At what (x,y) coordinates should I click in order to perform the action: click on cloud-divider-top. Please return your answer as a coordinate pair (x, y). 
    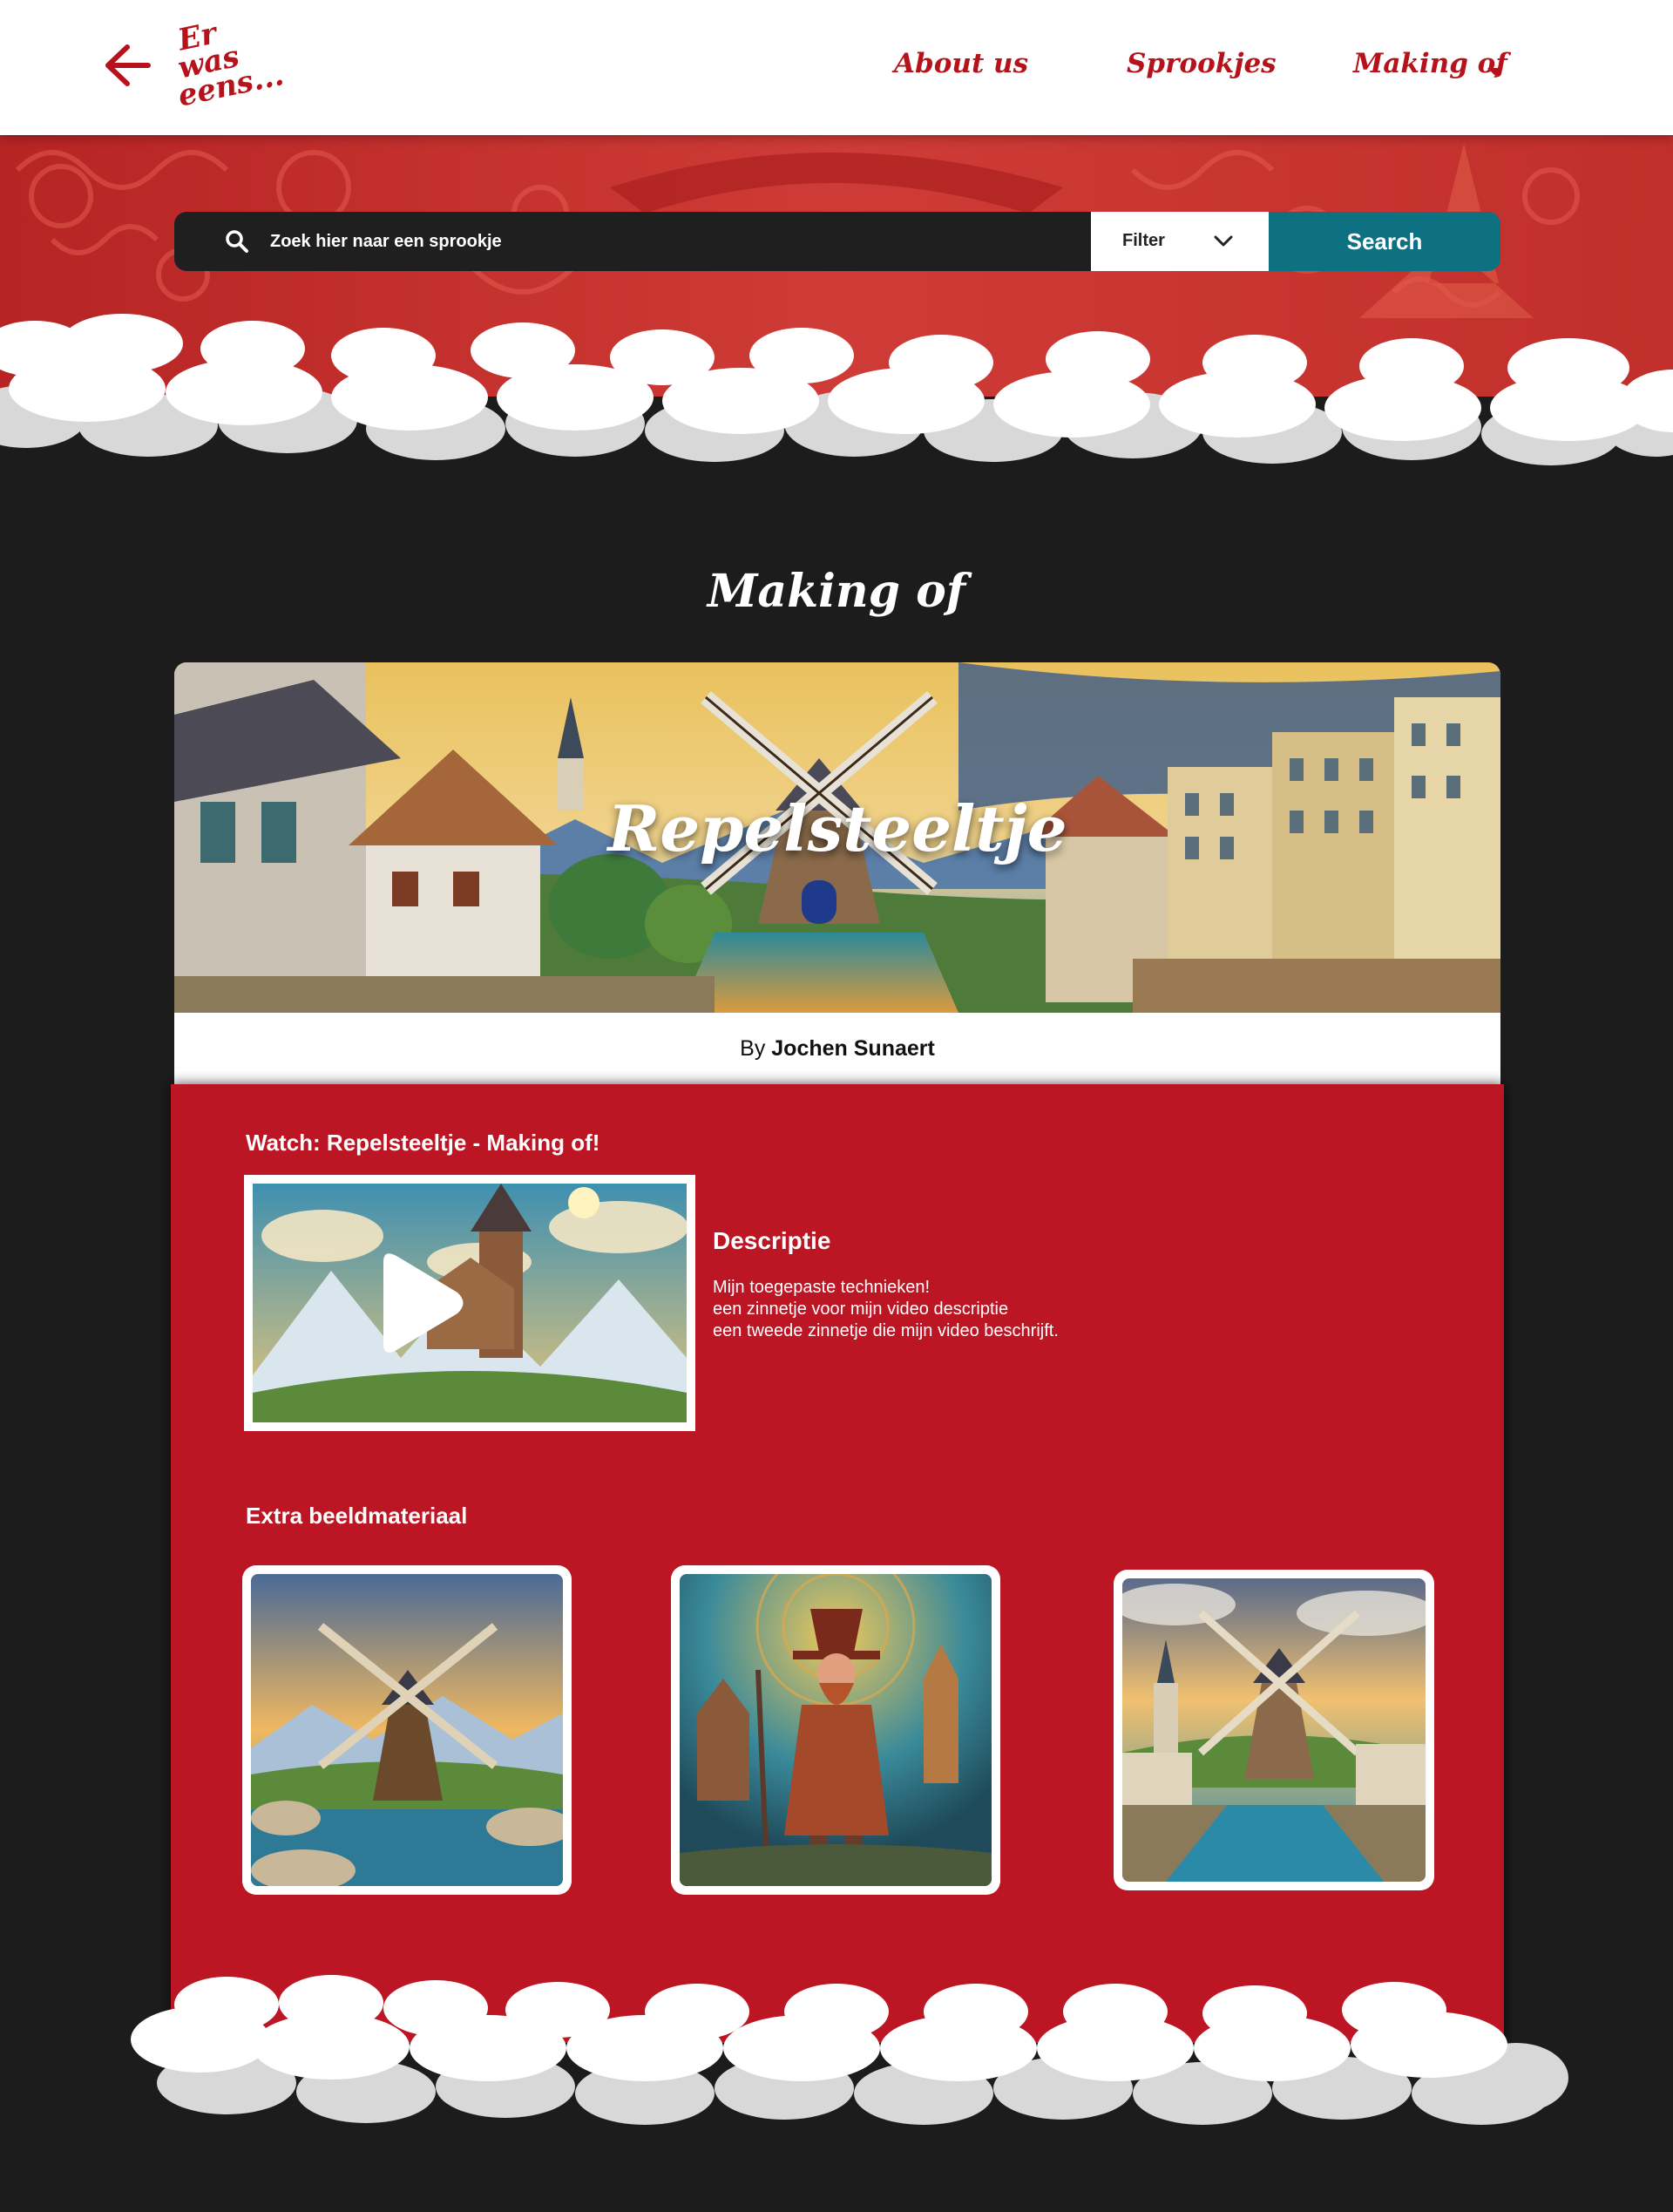
    Looking at the image, I should click on (836, 392).